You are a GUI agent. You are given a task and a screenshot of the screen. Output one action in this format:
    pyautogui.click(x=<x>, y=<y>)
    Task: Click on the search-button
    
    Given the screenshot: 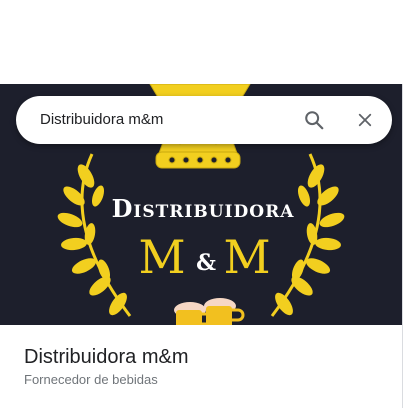 What is the action you would take?
    pyautogui.click(x=314, y=120)
    